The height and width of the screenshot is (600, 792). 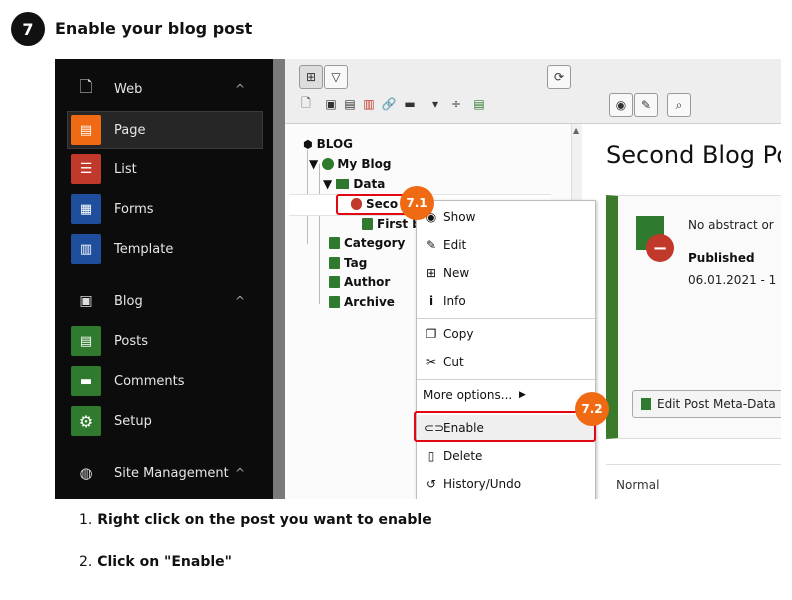 What do you see at coordinates (435, 104) in the screenshot?
I see `trash-icon: ▾` at bounding box center [435, 104].